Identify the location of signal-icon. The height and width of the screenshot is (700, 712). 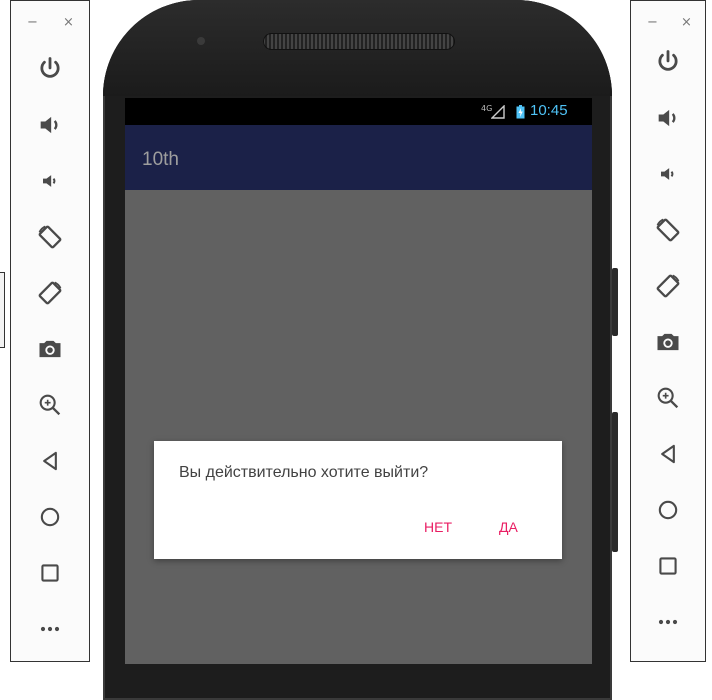
(498, 112).